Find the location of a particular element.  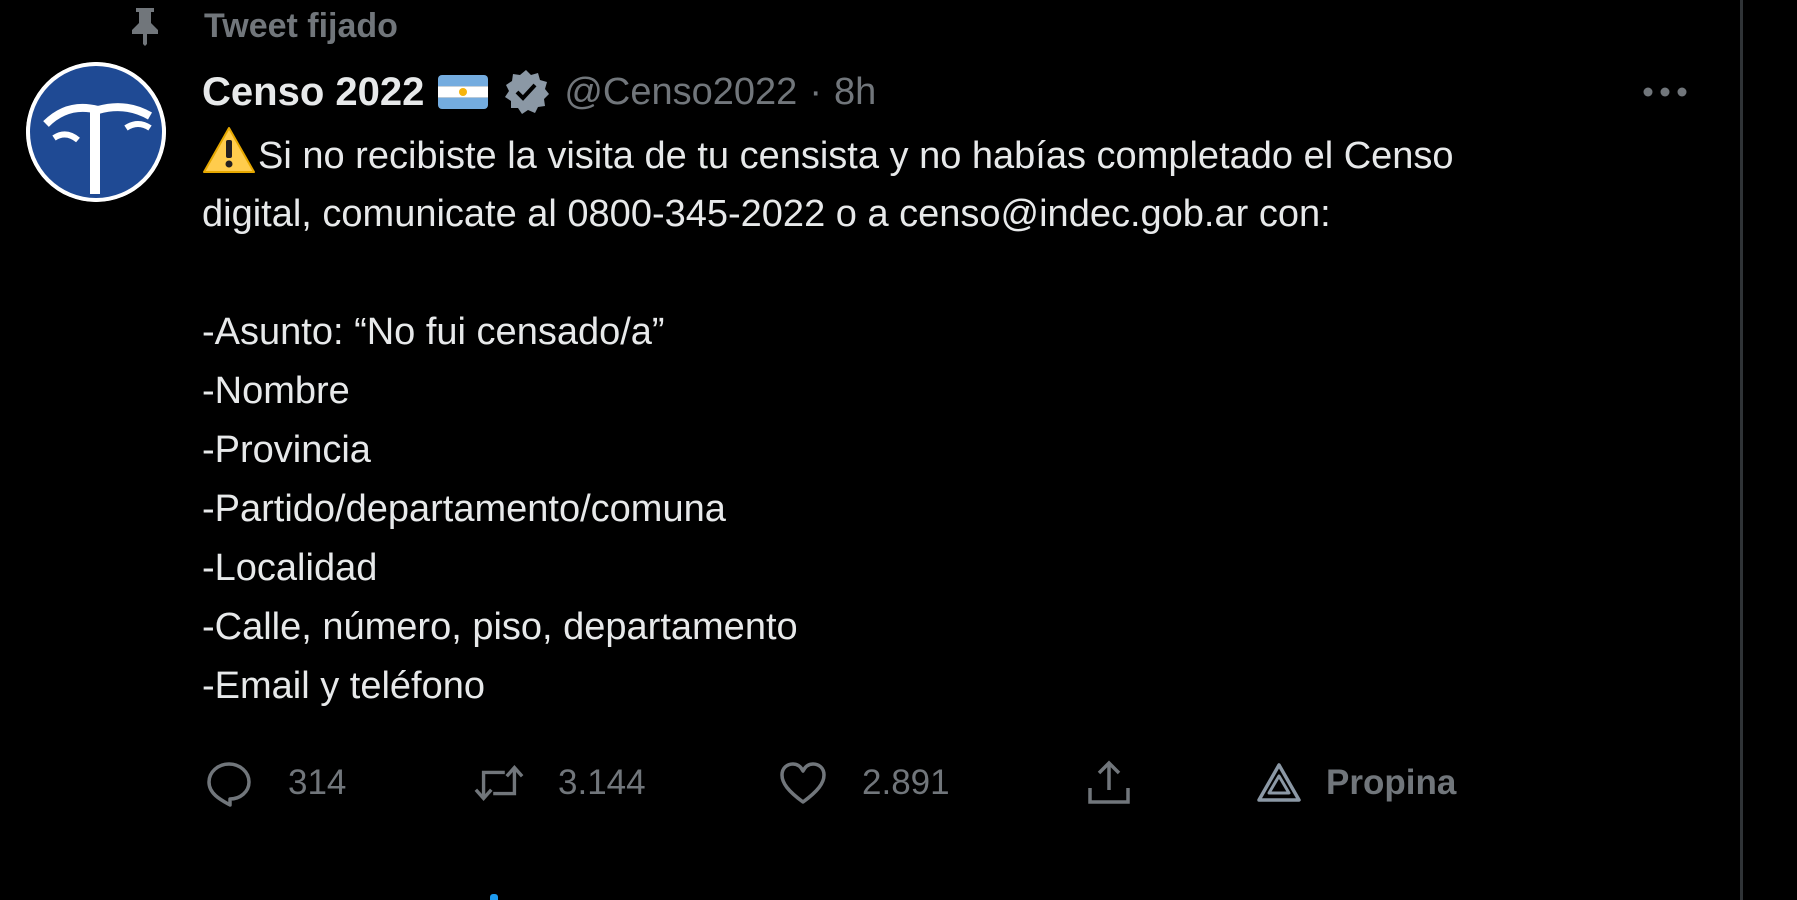

more-icon is located at coordinates (1665, 92).